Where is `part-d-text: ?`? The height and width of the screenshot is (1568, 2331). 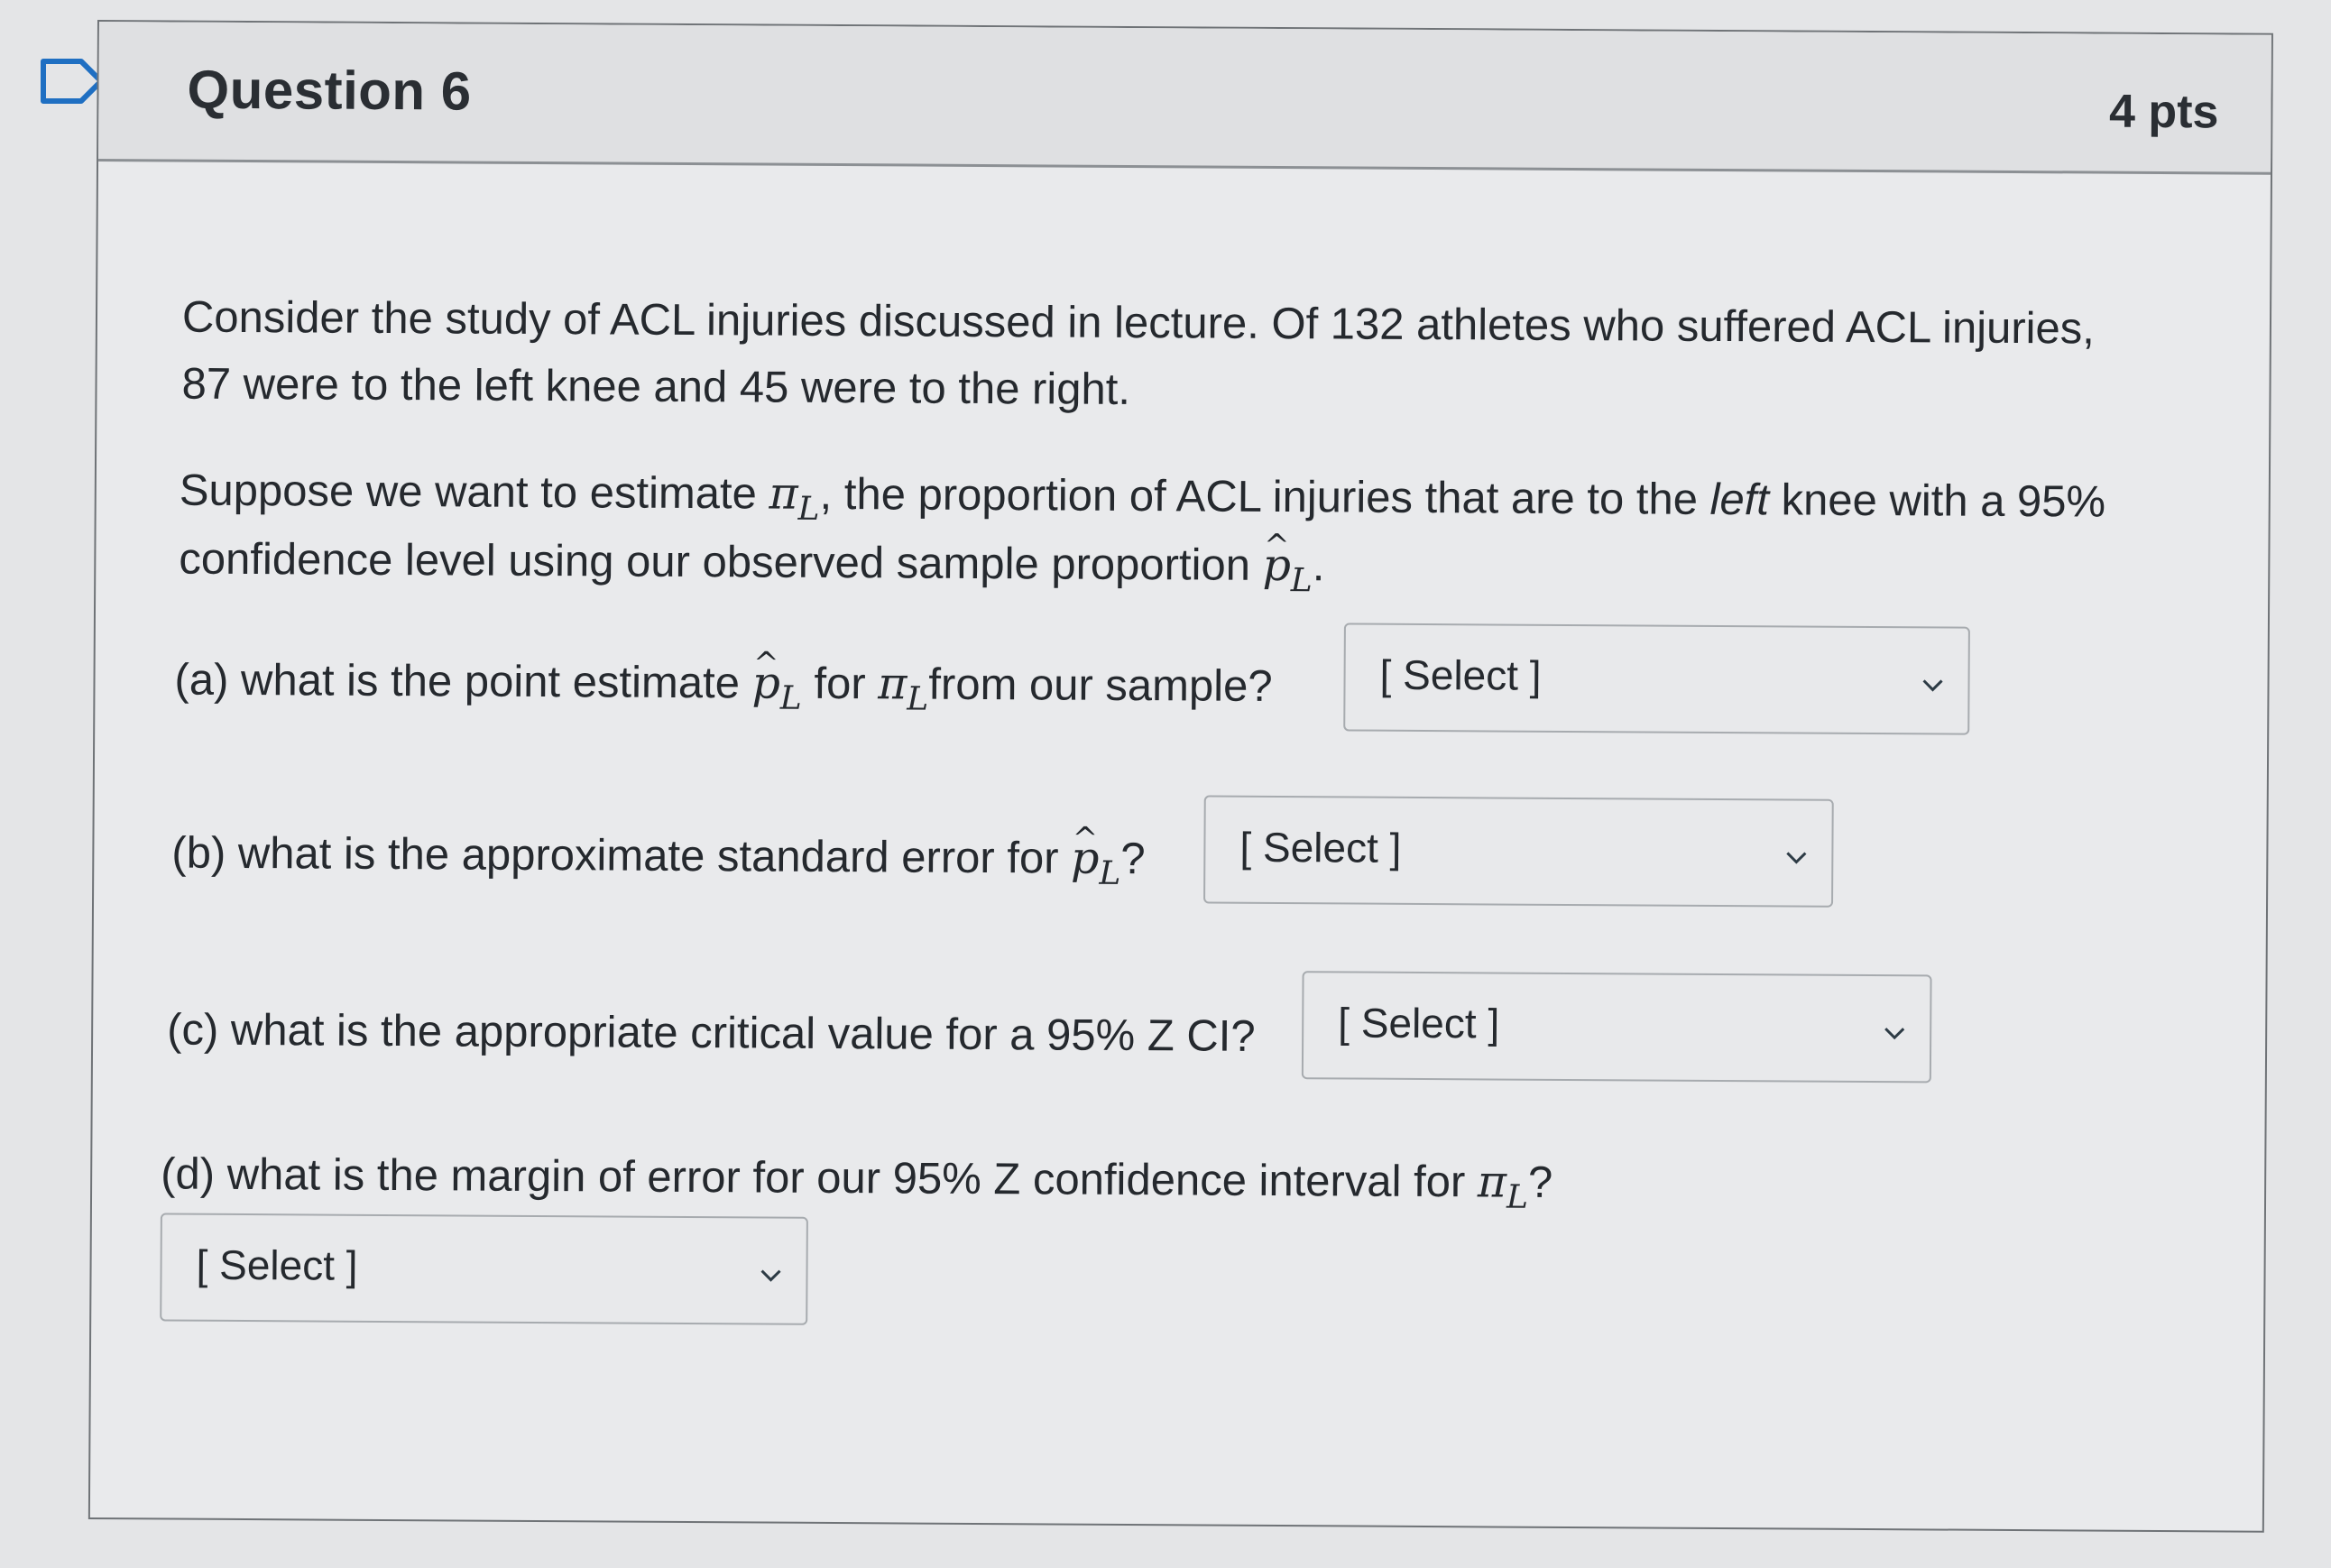 part-d-text: ? is located at coordinates (1540, 1182).